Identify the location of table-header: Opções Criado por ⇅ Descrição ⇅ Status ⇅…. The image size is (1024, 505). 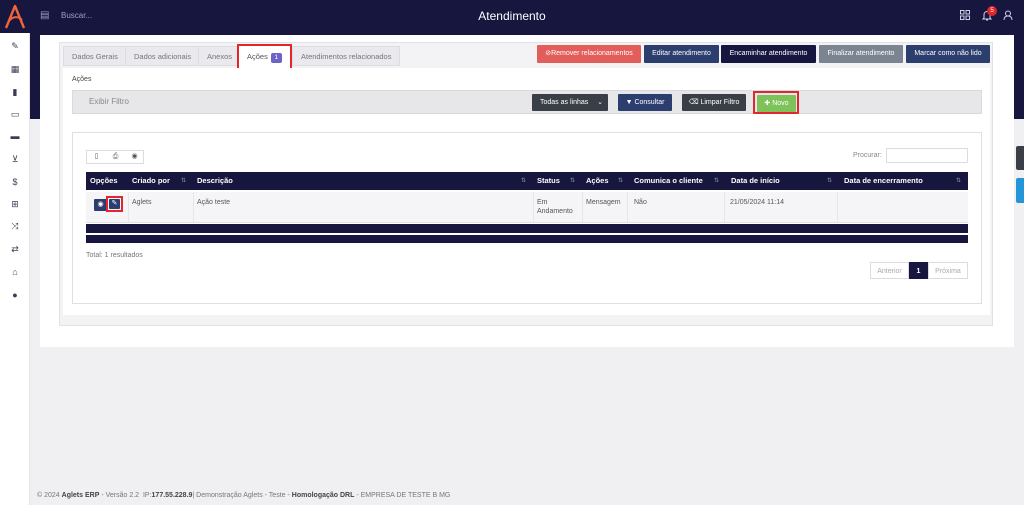
(527, 181).